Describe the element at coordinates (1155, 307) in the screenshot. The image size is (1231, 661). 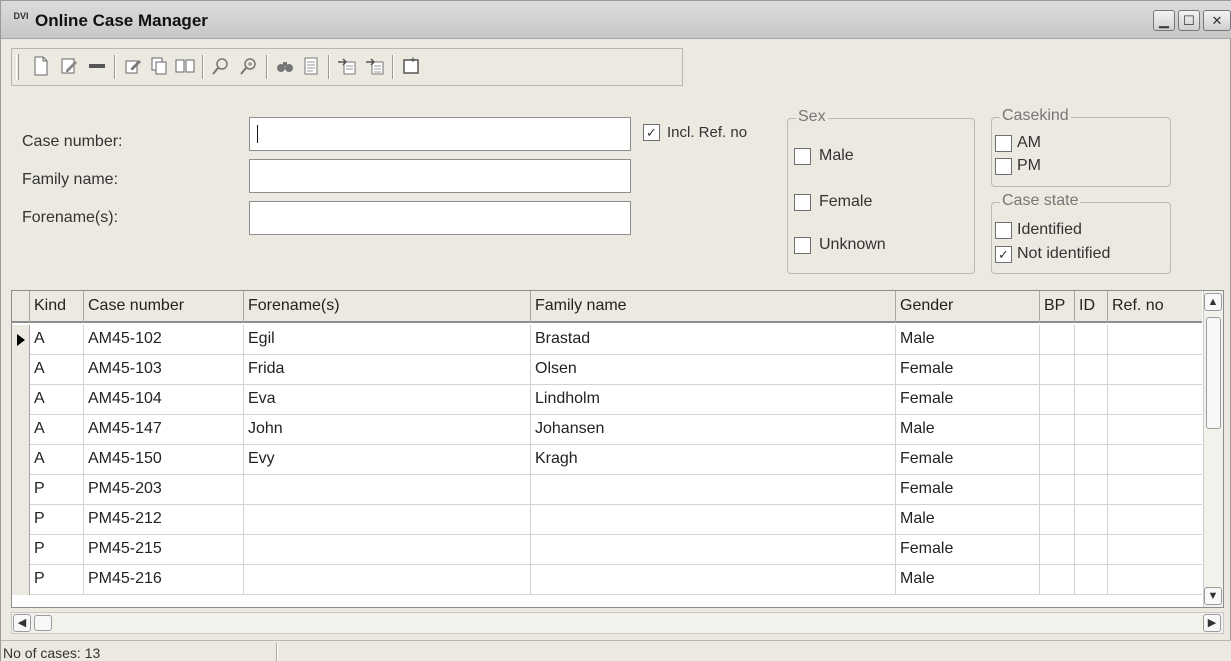
I see `column-header-ref-no: Ref. no` at that location.